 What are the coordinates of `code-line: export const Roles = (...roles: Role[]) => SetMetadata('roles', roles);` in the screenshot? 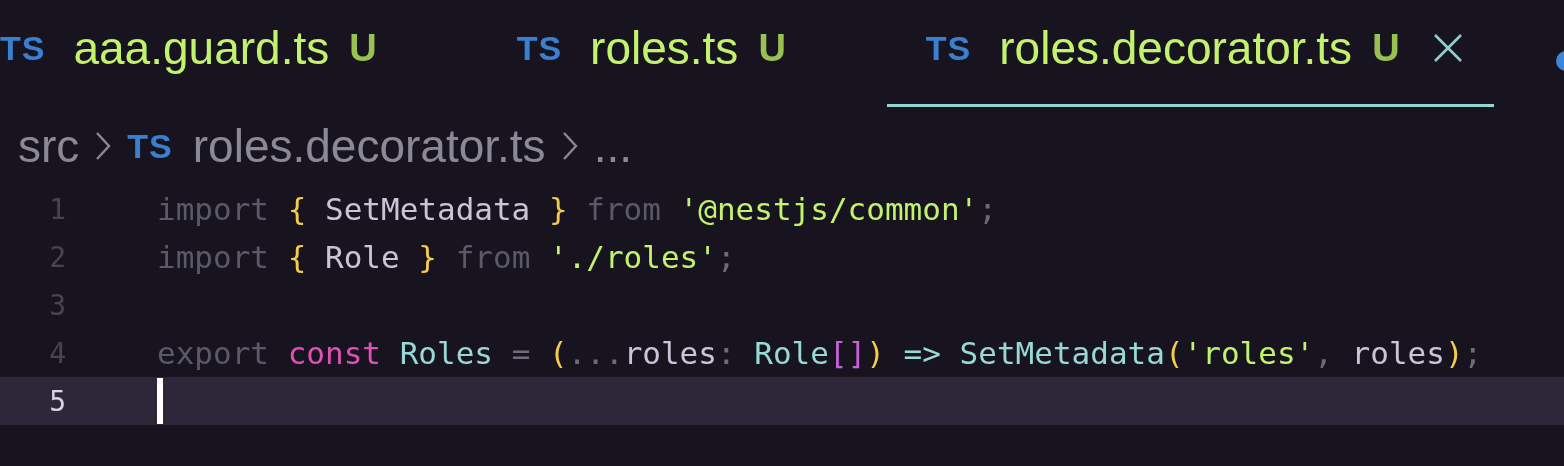 It's located at (820, 353).